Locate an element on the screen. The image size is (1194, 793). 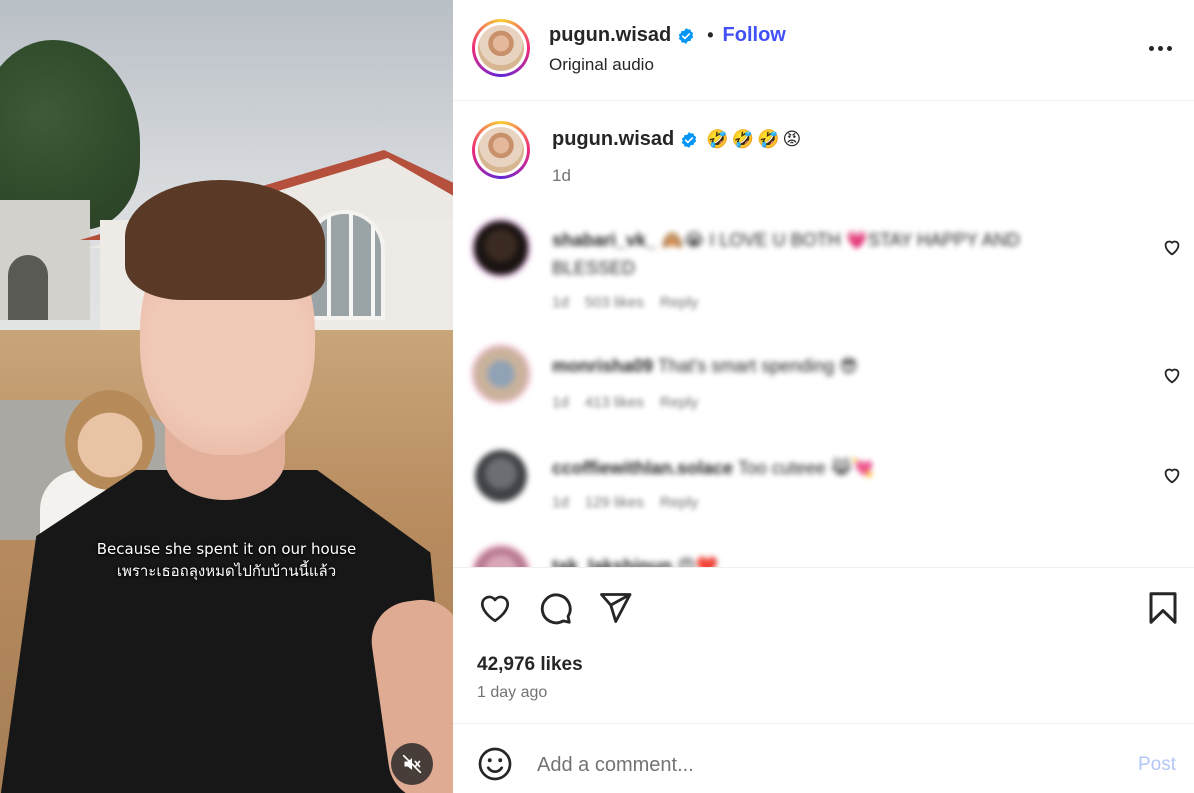
comment-body: 😍❤️ is located at coordinates (698, 561).